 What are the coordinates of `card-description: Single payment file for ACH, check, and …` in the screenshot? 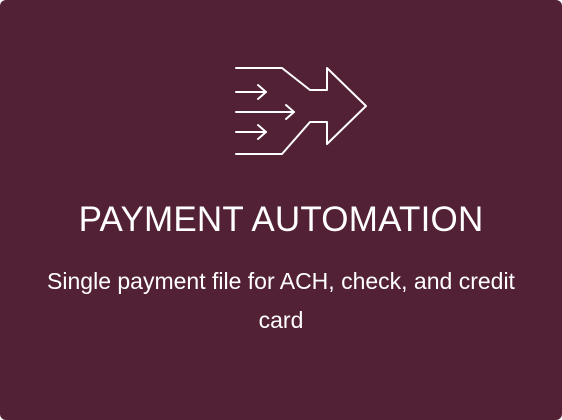 It's located at (281, 300).